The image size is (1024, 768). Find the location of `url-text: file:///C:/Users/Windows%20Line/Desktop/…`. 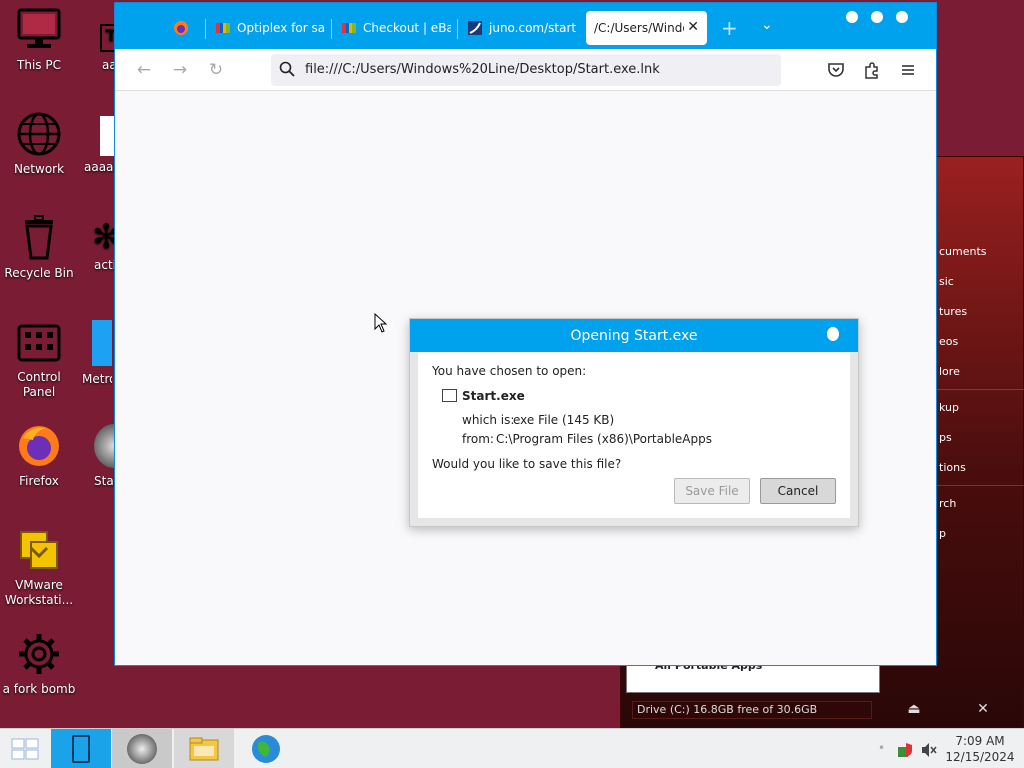

url-text: file:///C:/Users/Windows%20Line/Desktop/… is located at coordinates (482, 69).